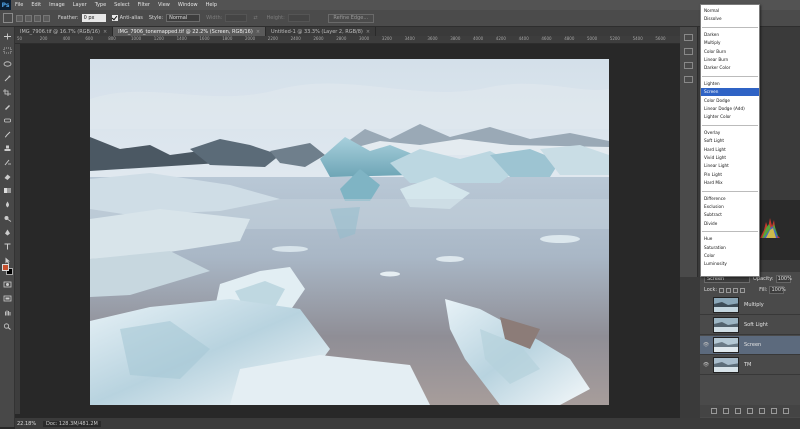 Image resolution: width=800 pixels, height=429 pixels. I want to click on crop-tool-icon, so click(7, 92).